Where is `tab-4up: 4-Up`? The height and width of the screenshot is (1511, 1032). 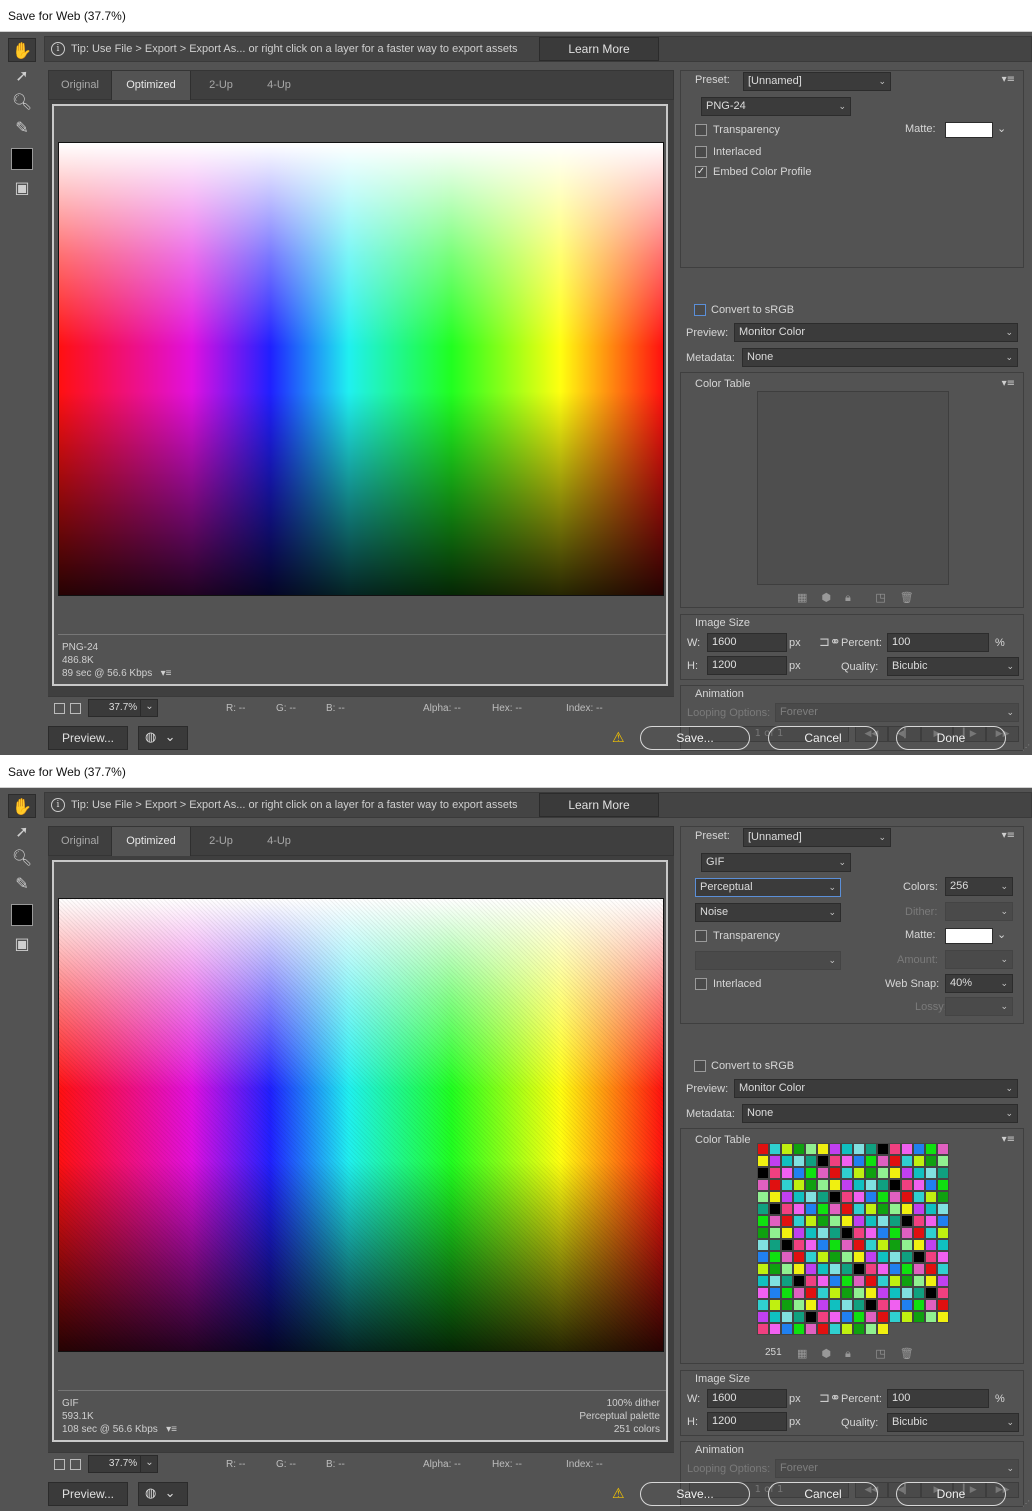 tab-4up: 4-Up is located at coordinates (279, 85).